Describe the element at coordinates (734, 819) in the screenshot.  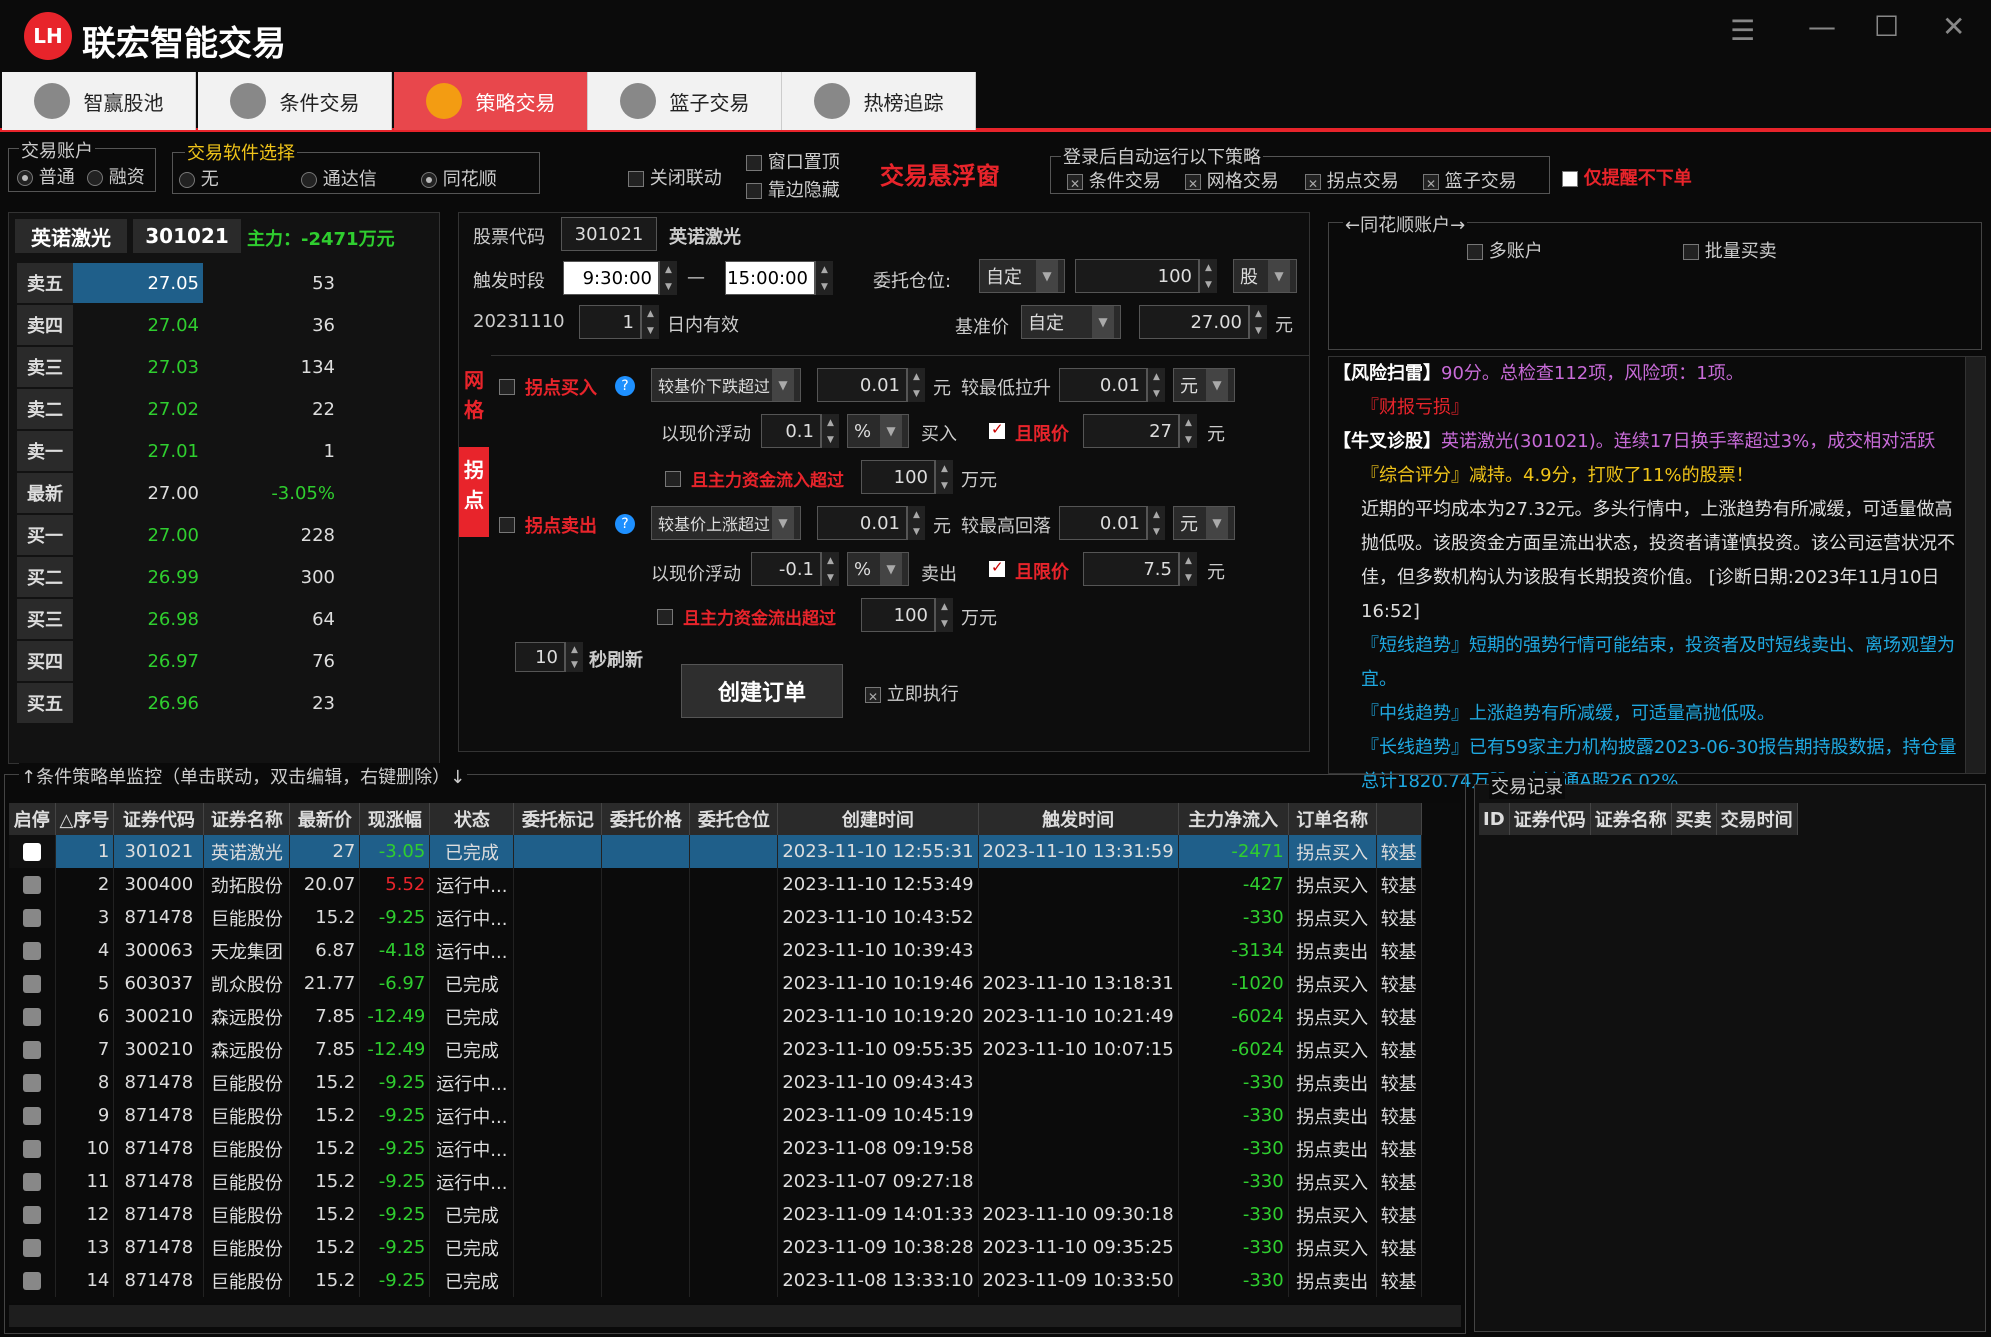
I see `column-header: 委托仓位` at that location.